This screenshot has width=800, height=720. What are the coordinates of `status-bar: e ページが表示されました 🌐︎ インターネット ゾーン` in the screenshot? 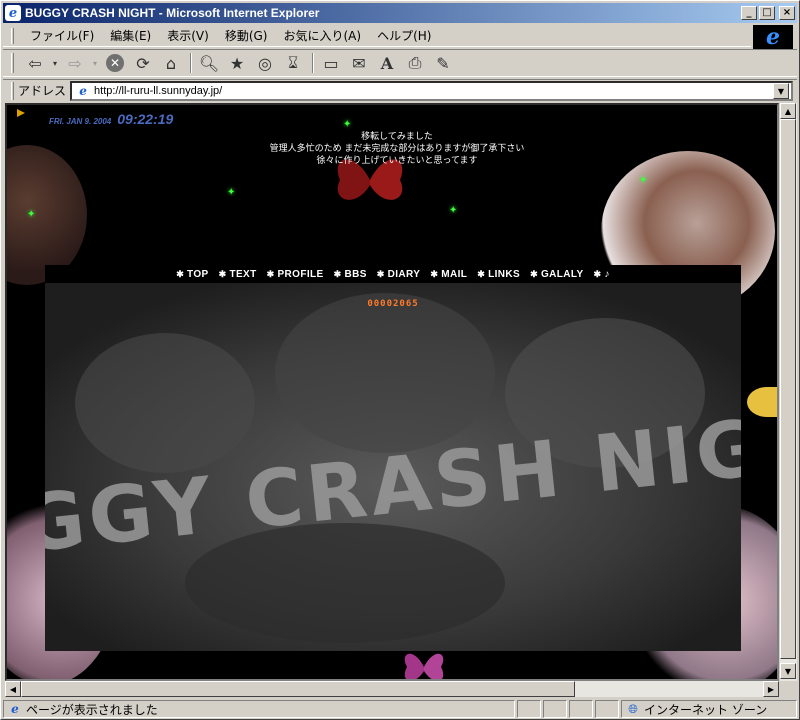 It's located at (400, 709).